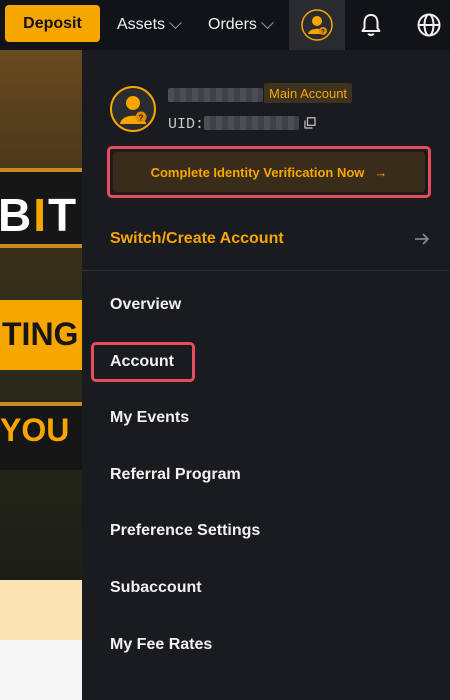  Describe the element at coordinates (371, 25) in the screenshot. I see `bell-icon` at that location.